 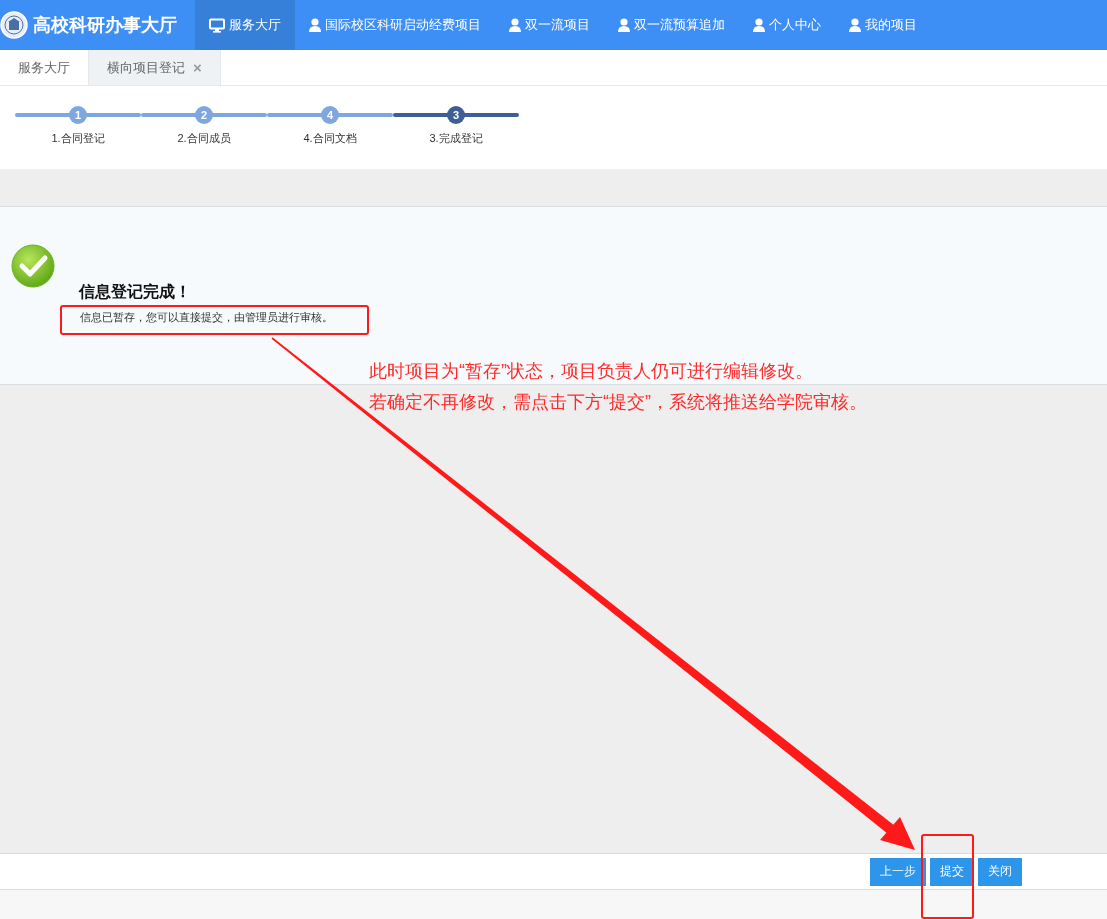 I want to click on tab-label: 服务大厅, so click(x=44, y=67).